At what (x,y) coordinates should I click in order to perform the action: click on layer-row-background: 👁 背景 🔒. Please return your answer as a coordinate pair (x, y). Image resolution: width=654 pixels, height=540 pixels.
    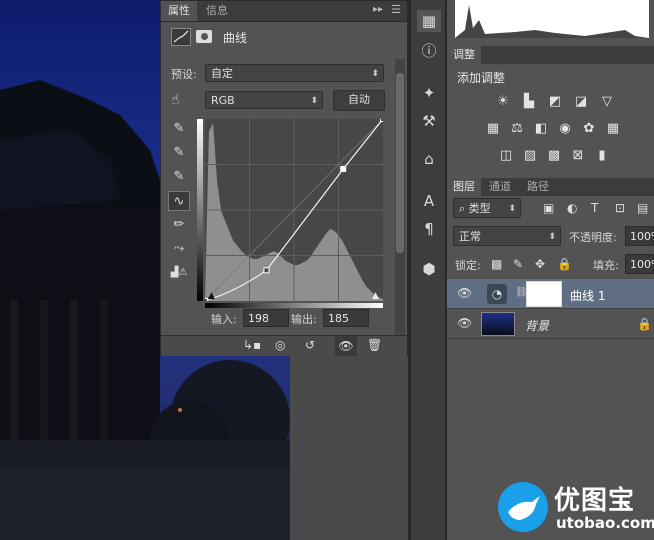
    Looking at the image, I should click on (550, 324).